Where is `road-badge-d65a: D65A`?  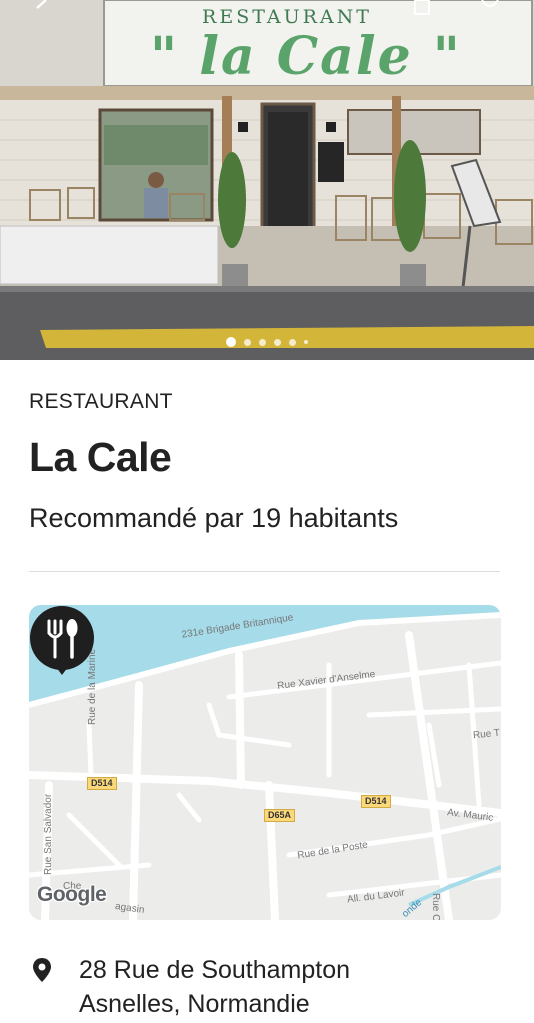 road-badge-d65a: D65A is located at coordinates (280, 815).